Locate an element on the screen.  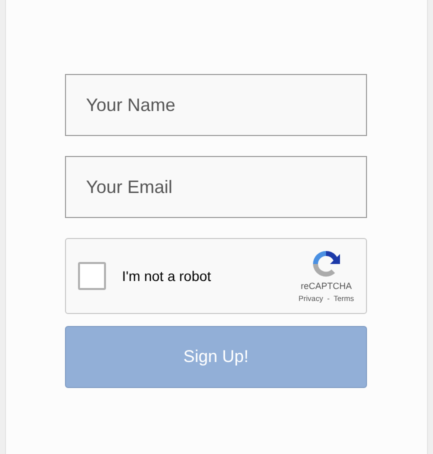
email-field: Your Email is located at coordinates (216, 187).